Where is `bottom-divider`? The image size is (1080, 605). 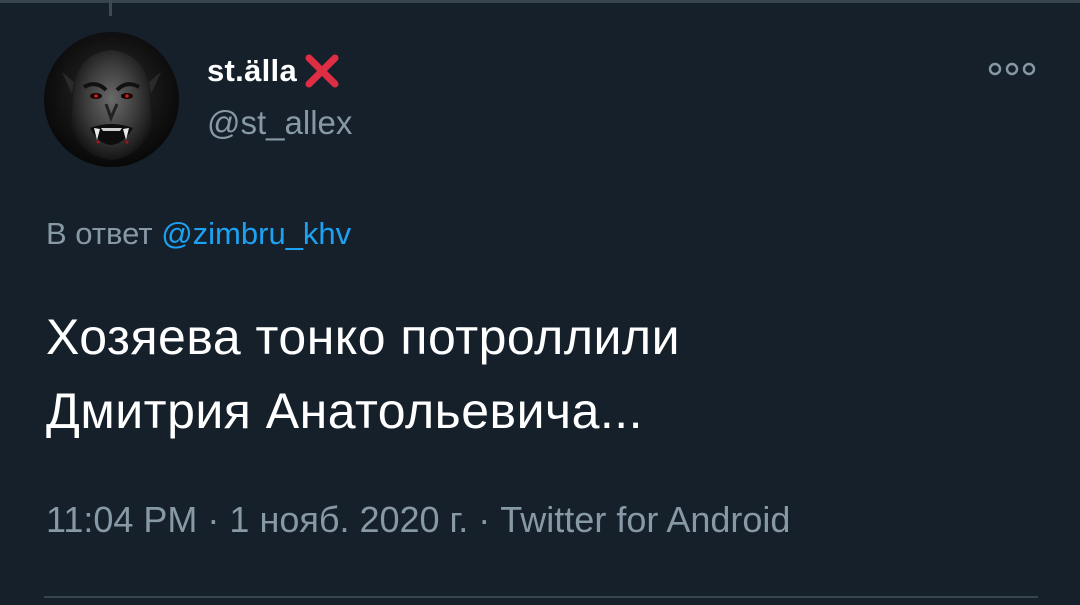 bottom-divider is located at coordinates (541, 597).